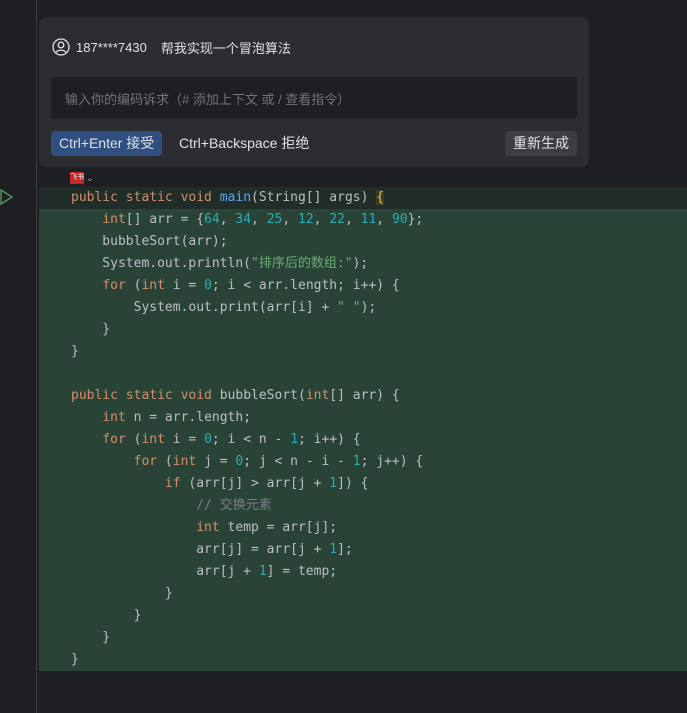 This screenshot has width=687, height=713. I want to click on code-line: if (arr[j] > arr[j + 1]) {, so click(363, 484).